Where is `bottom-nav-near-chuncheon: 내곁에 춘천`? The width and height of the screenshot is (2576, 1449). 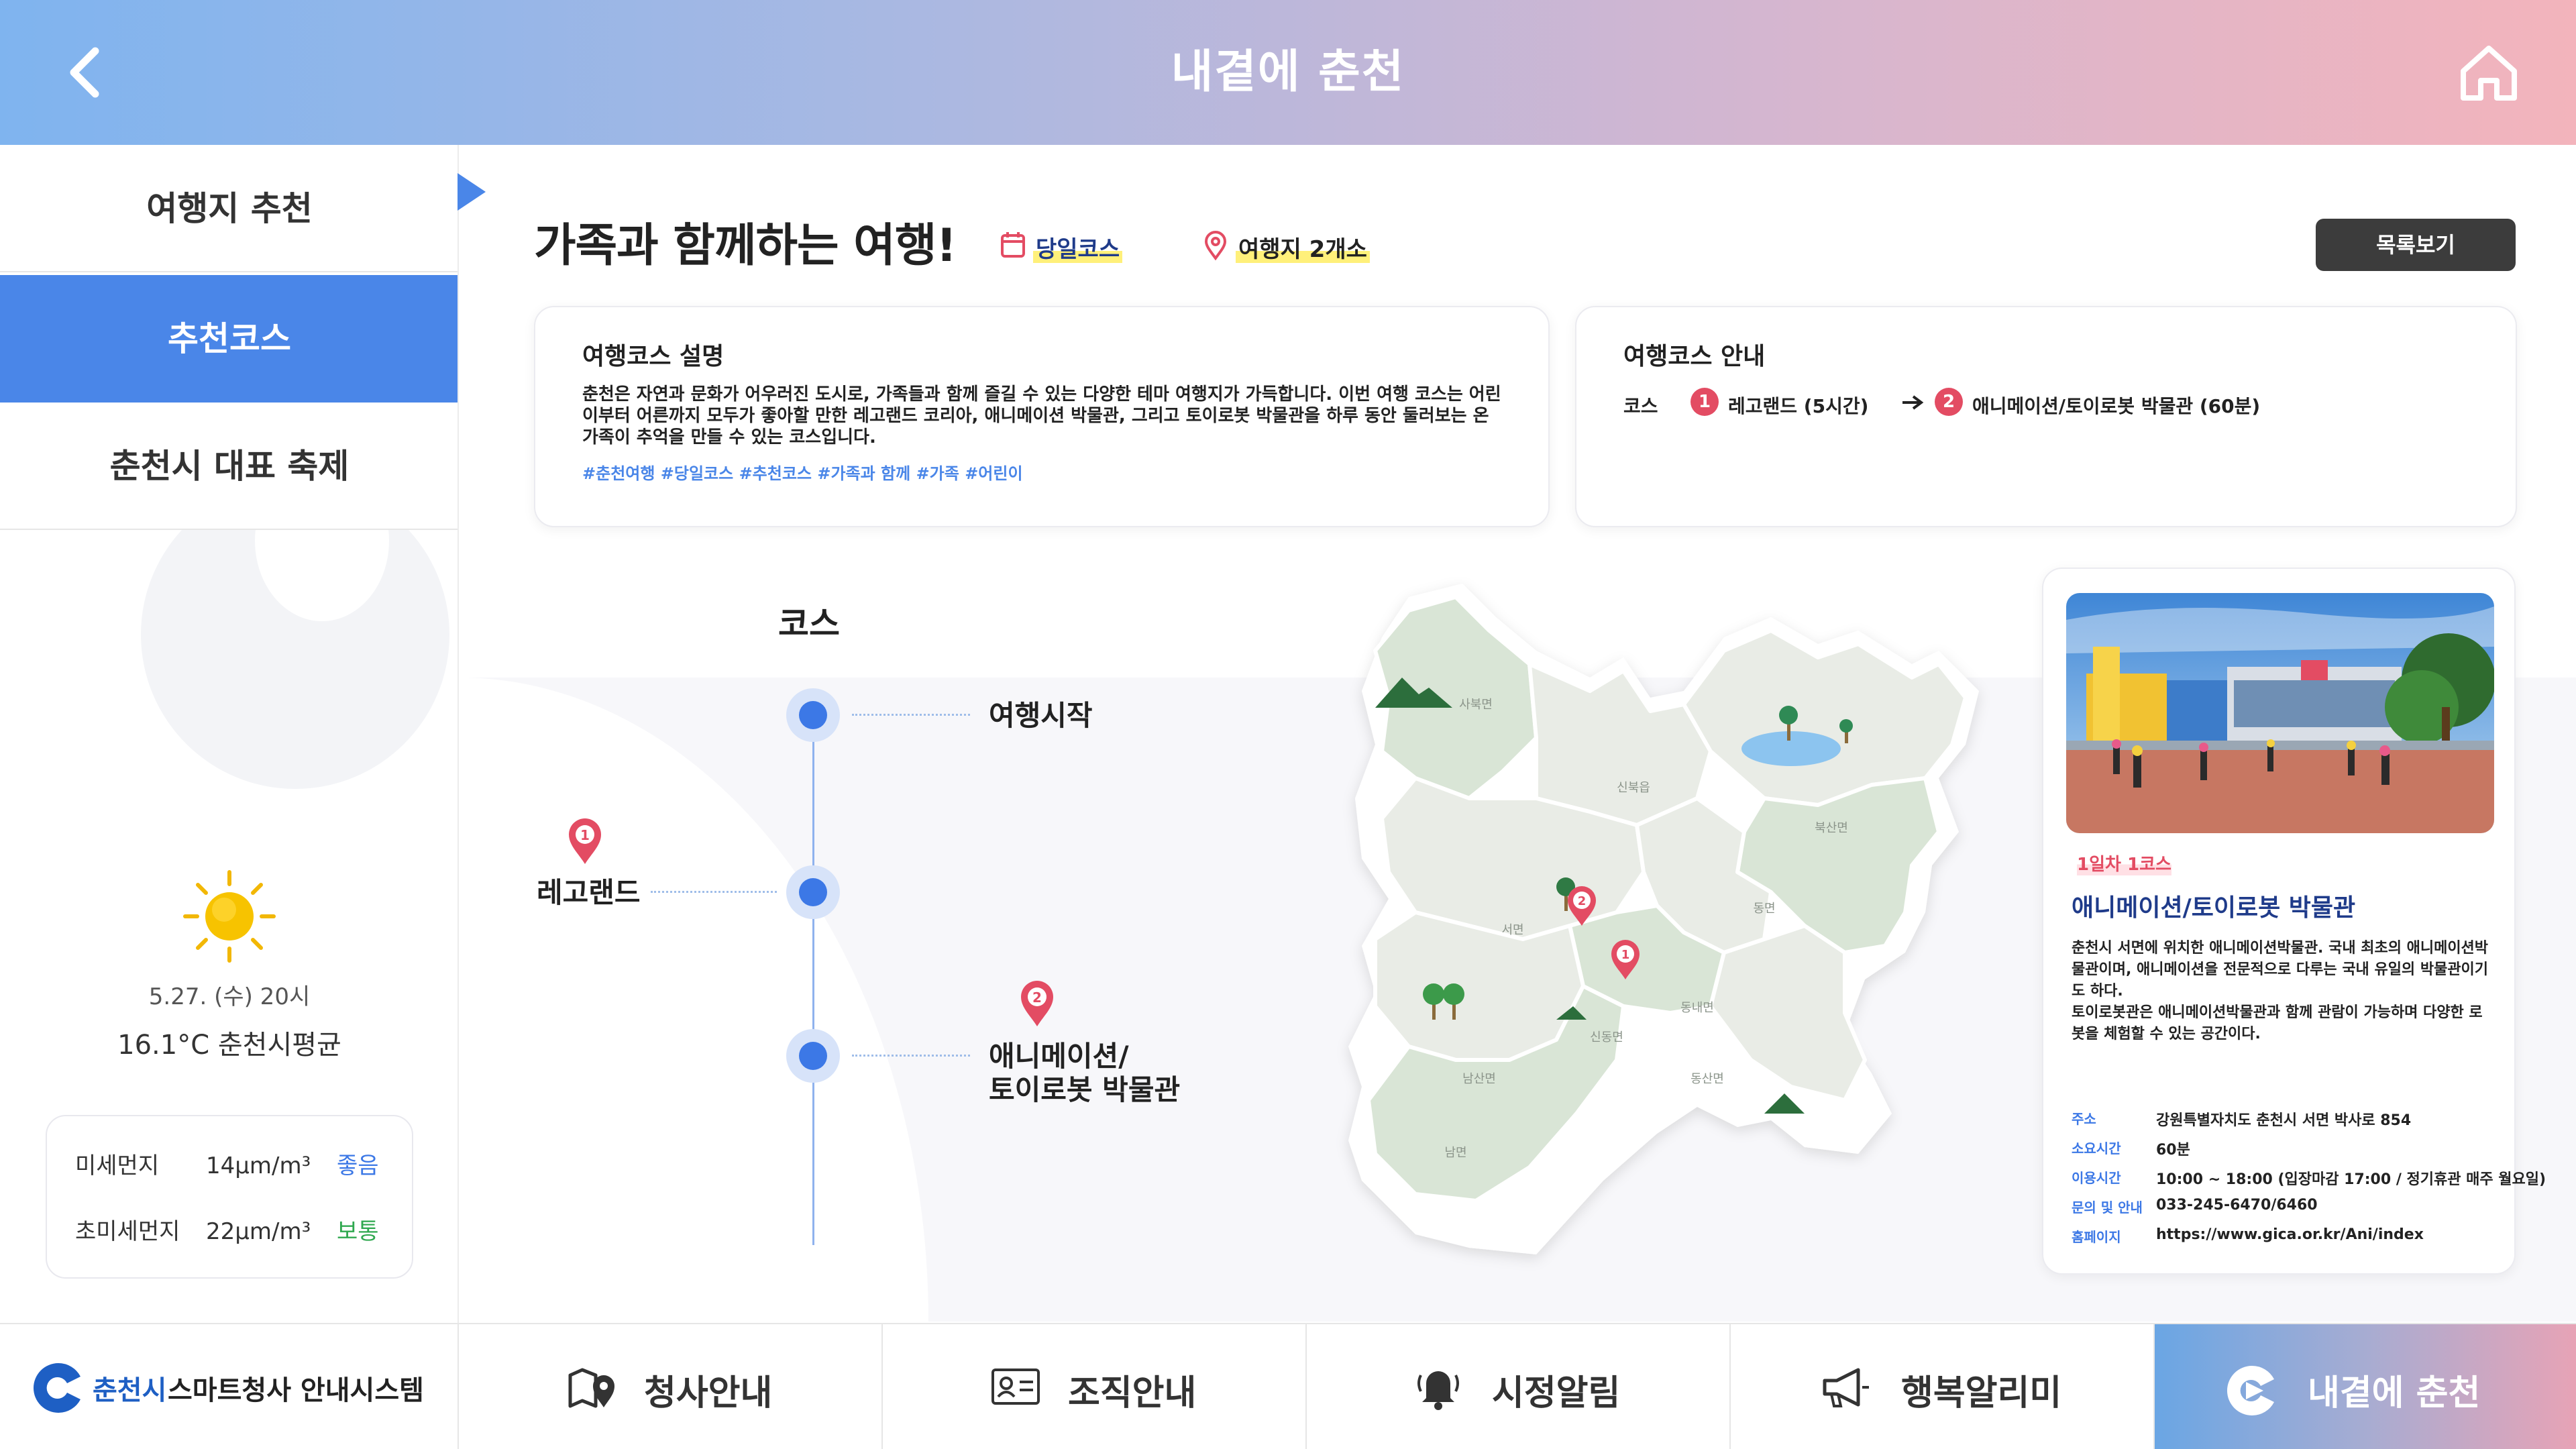
bottom-nav-near-chuncheon: 내곁에 춘천 is located at coordinates (2365, 1386).